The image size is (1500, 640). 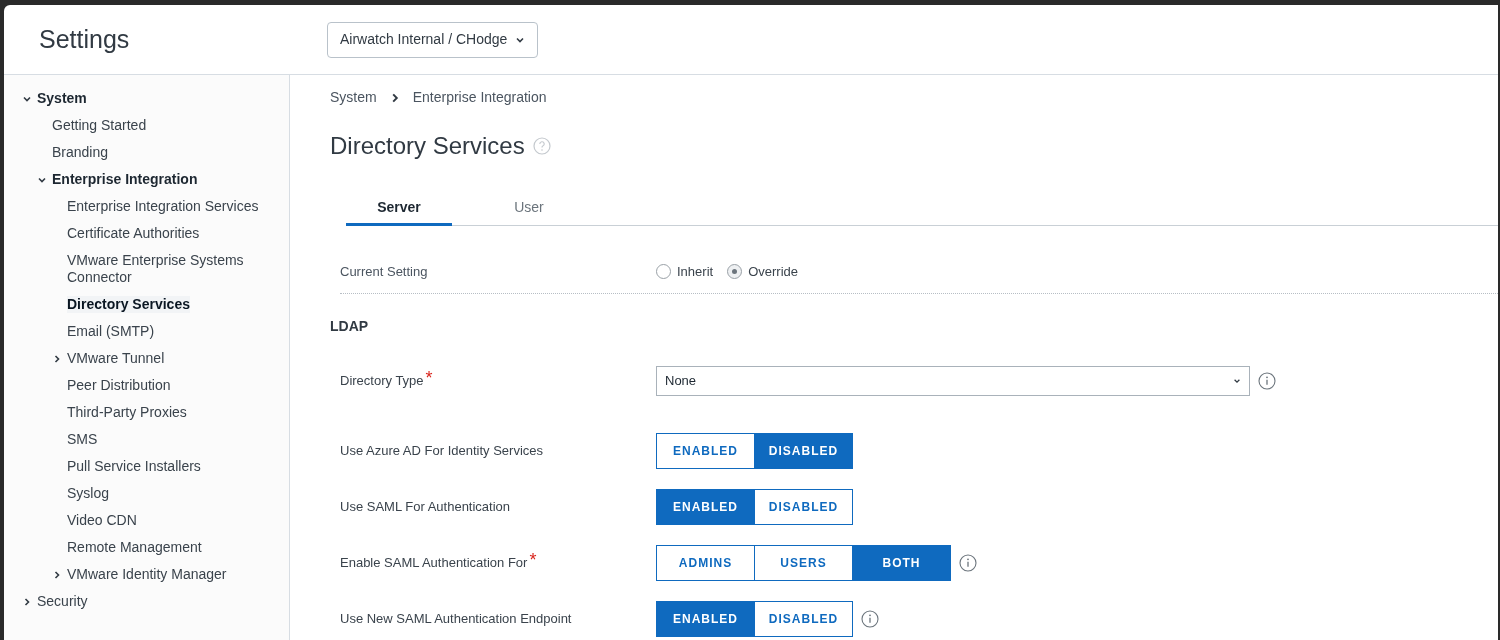 What do you see at coordinates (442, 451) in the screenshot?
I see `field-label: Use Azure AD For Identity Services` at bounding box center [442, 451].